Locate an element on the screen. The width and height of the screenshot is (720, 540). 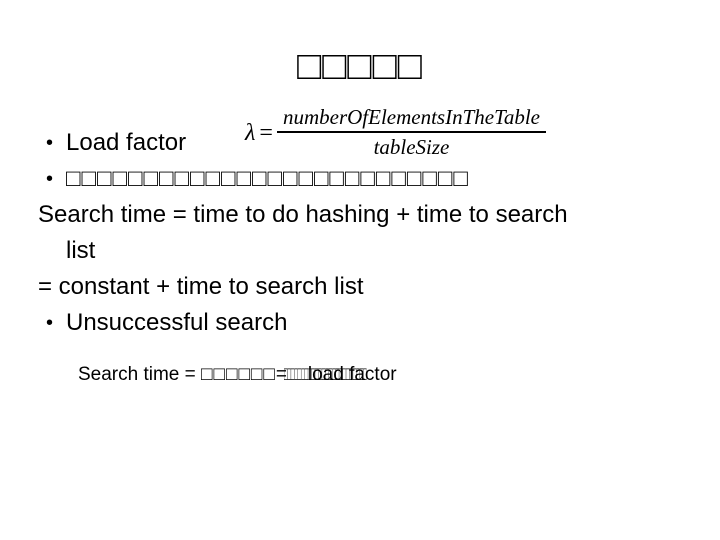
bullet-unsuccessful-search-label: Unsuccessful search is located at coordinates (177, 322).